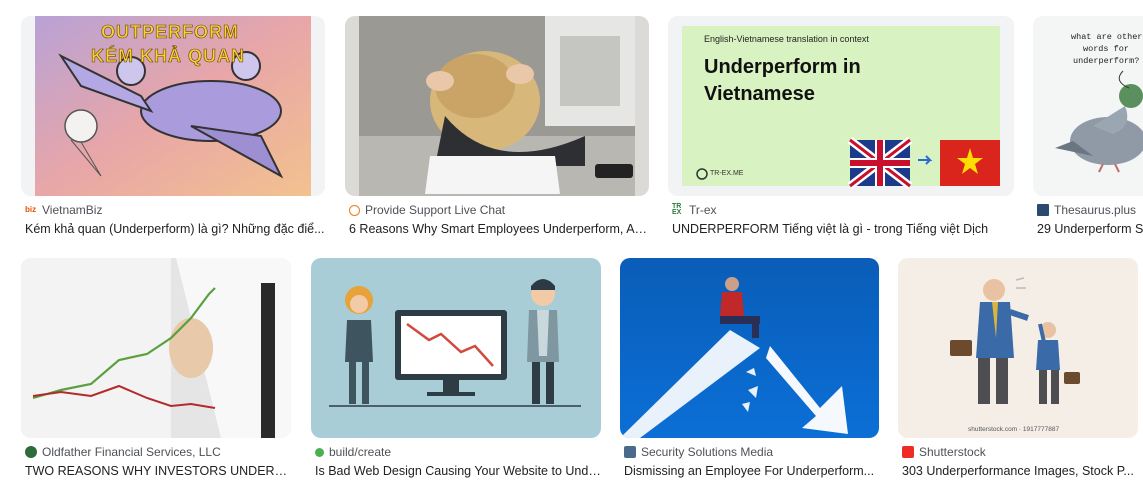  I want to click on result-thumbnail: what are other words for underperform?, so click(1088, 106).